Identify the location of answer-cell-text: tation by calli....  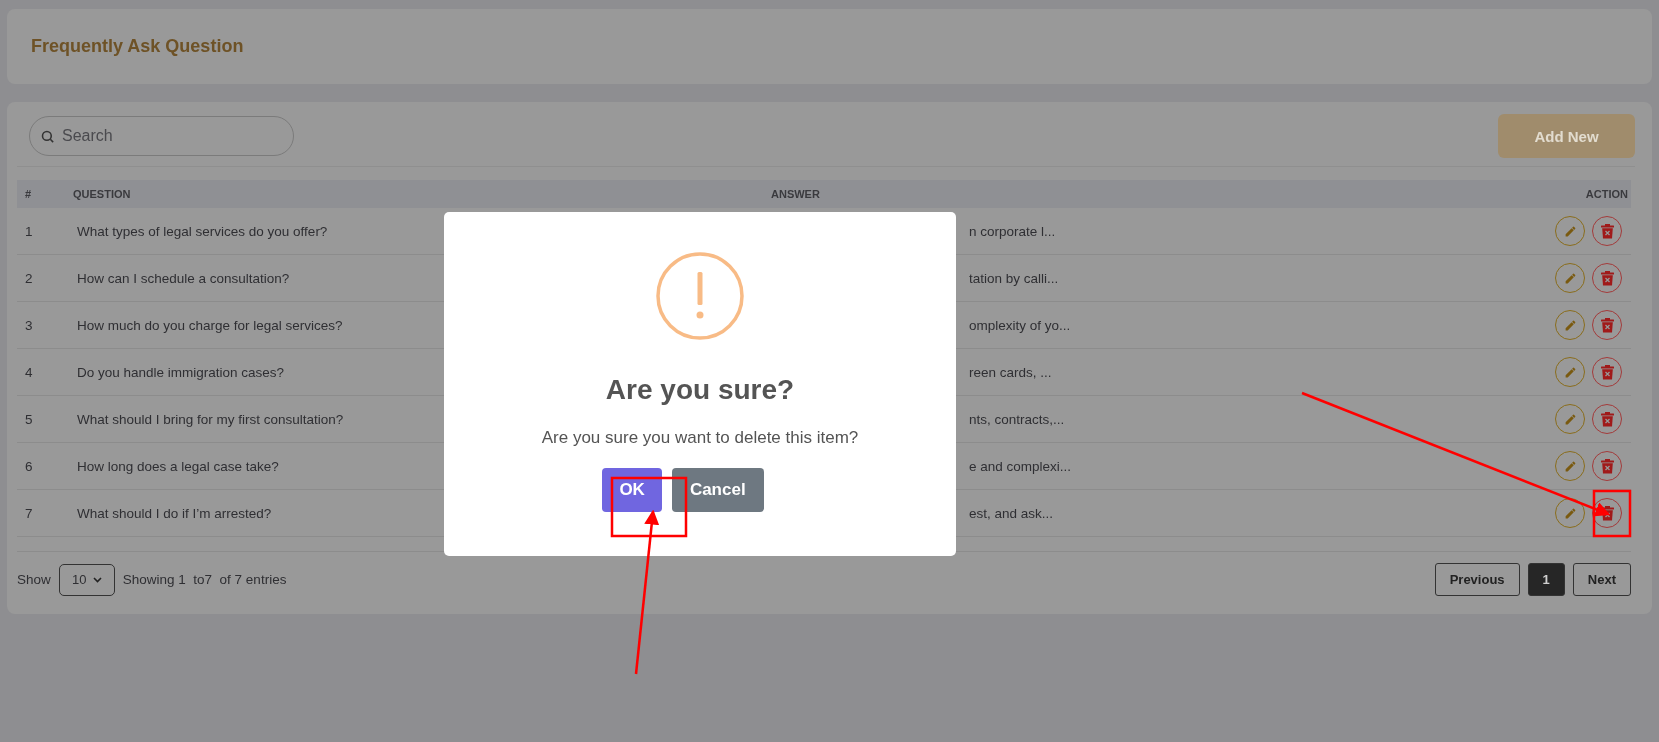
(1014, 278).